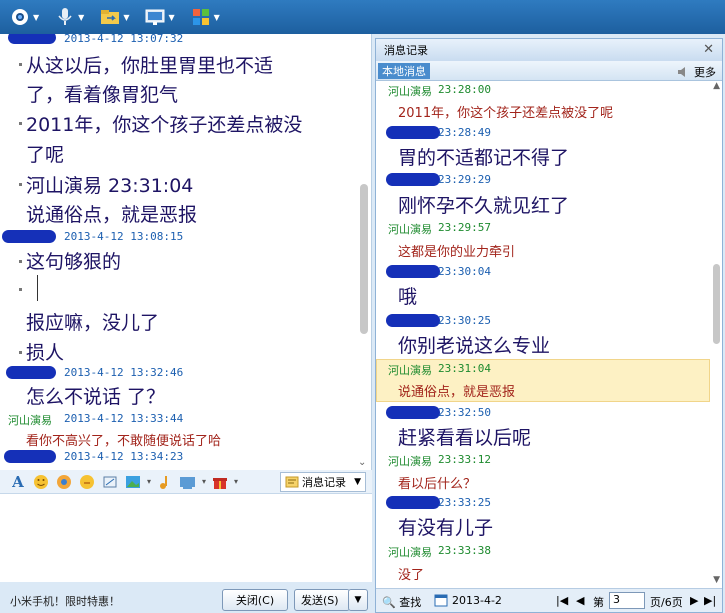 This screenshot has width=725, height=613. What do you see at coordinates (666, 602) in the screenshot?
I see `page-suffix: 页/6页` at bounding box center [666, 602].